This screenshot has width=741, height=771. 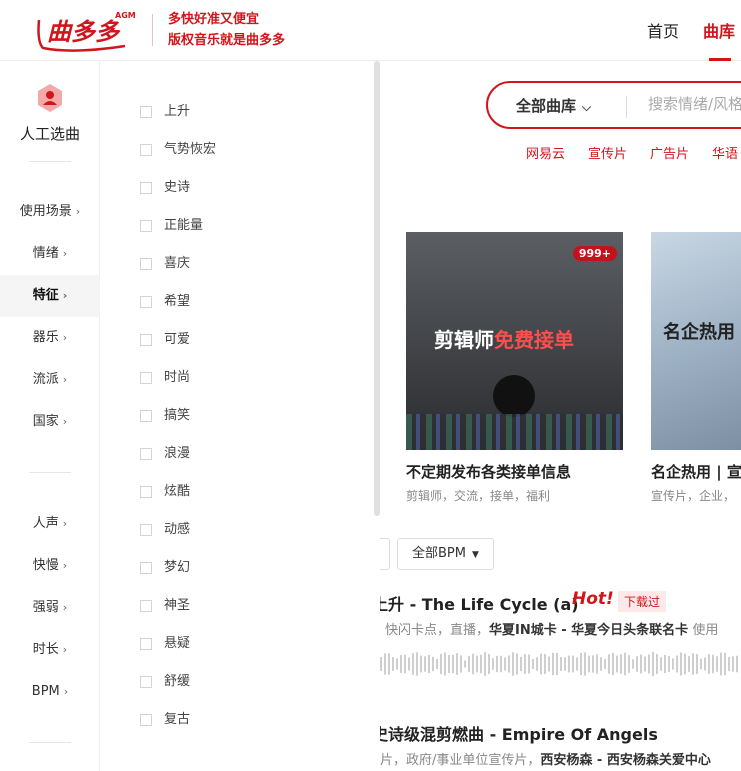 What do you see at coordinates (519, 733) in the screenshot?
I see `song-title: 史诗级混剪燃曲 - Empire Of Angels` at bounding box center [519, 733].